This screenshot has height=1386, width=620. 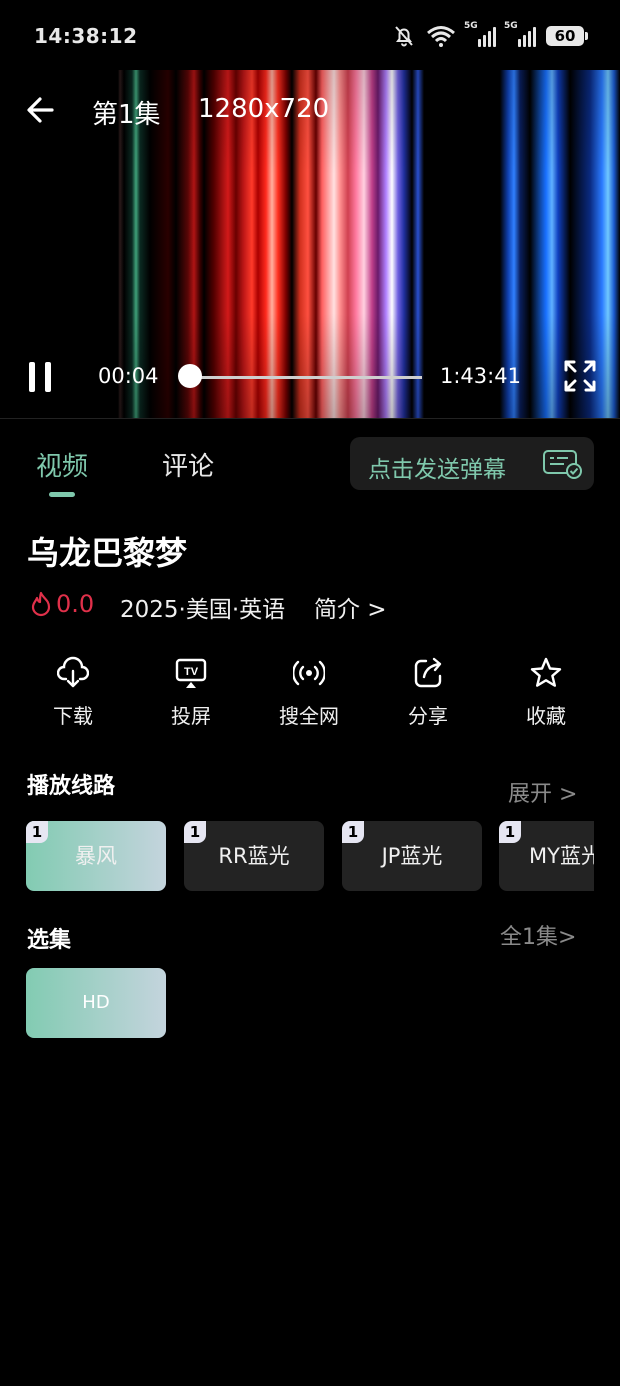 I want to click on route-button: 1 JP蓝光, so click(x=412, y=856).